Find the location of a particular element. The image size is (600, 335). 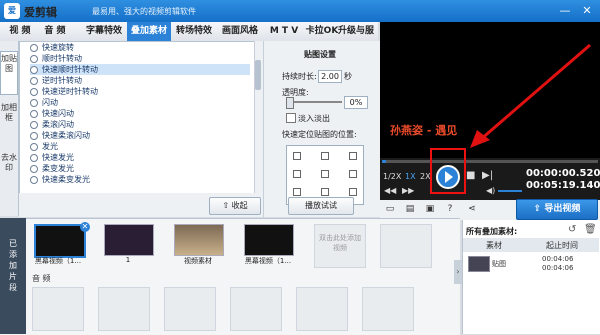

current-time: 00:00:00.520 is located at coordinates (563, 173).